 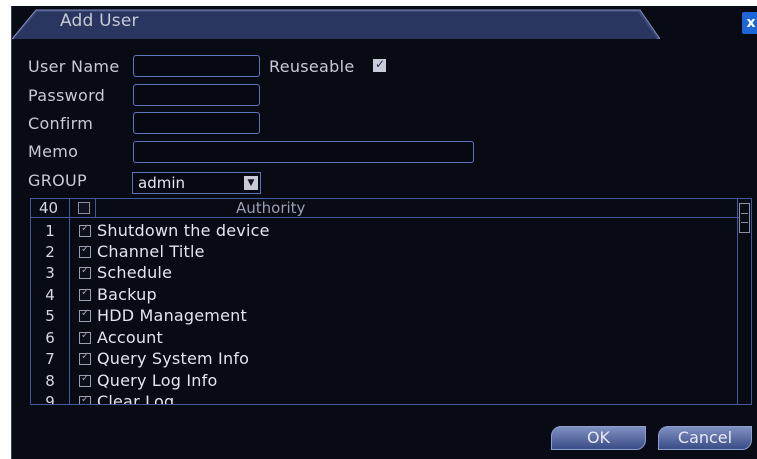 I want to click on row-number: 2, so click(x=50, y=252).